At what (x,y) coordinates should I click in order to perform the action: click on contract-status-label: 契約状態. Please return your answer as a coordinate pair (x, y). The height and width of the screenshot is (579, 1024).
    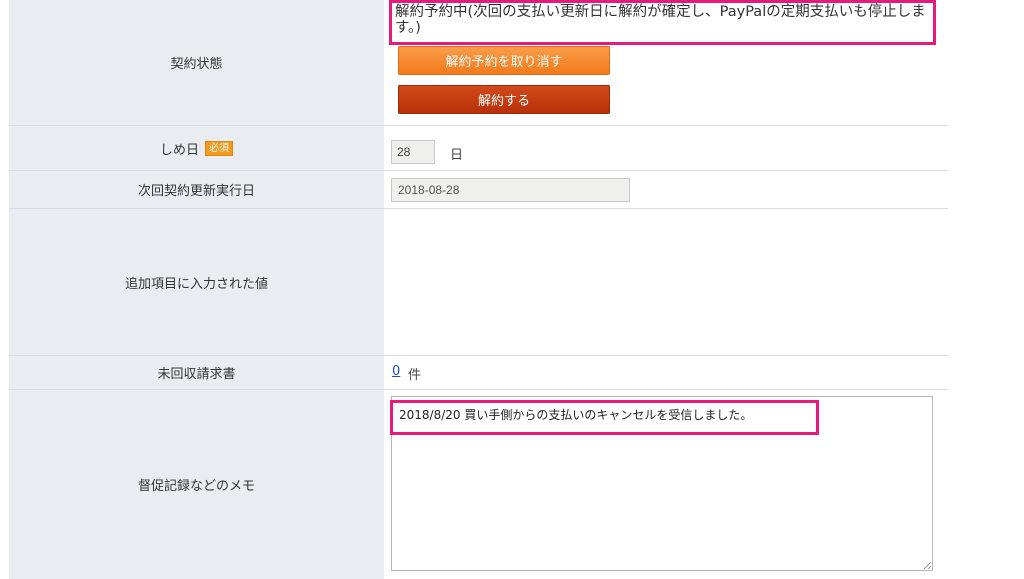
    Looking at the image, I should click on (196, 62).